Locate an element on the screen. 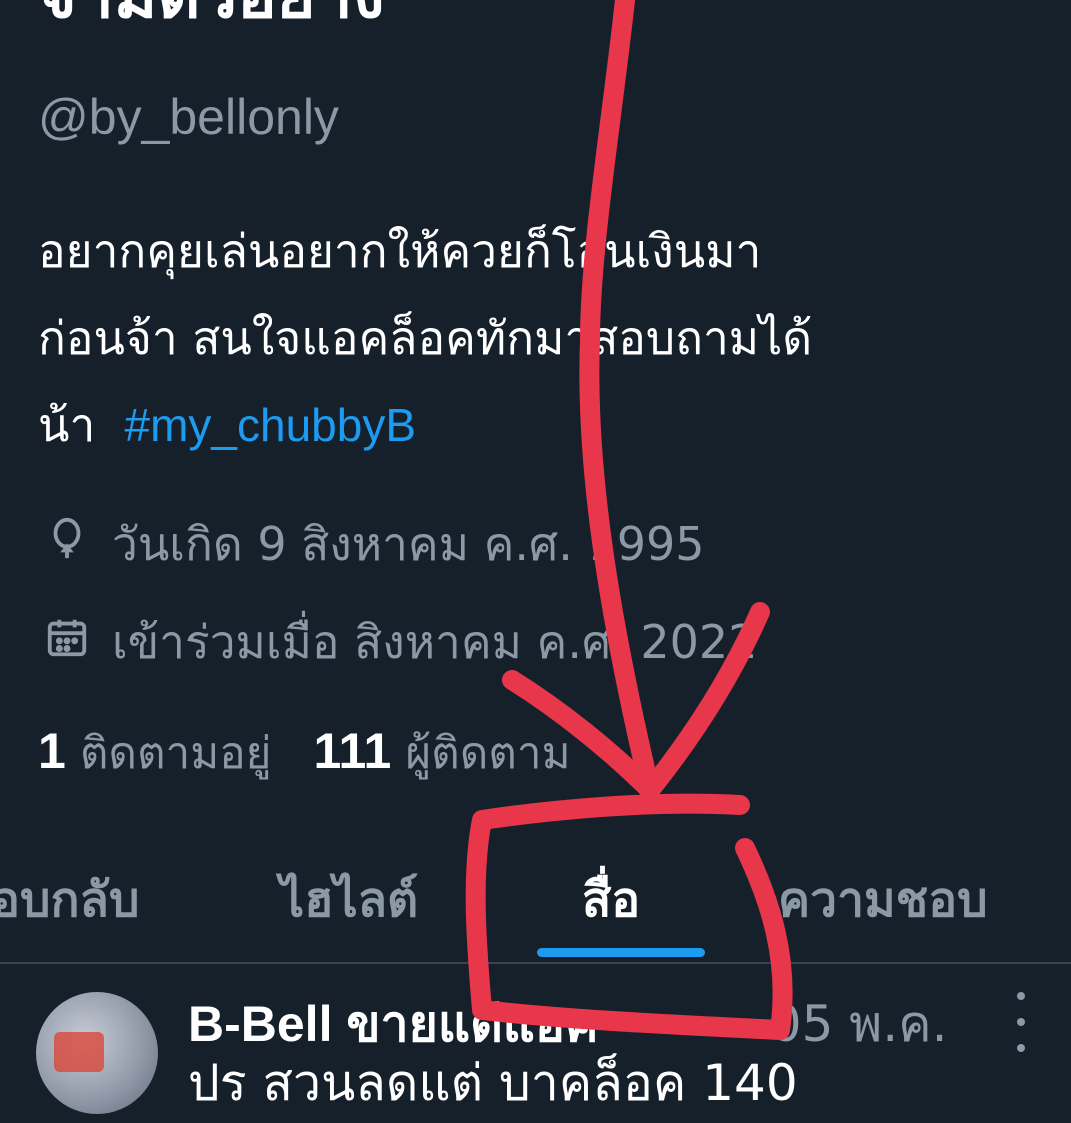 The width and height of the screenshot is (1071, 1123). bio-line-1: อยากคุยเล่นอยากให้ควยก็โอนเงินมา is located at coordinates (400, 251).